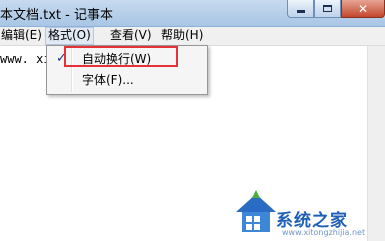  I want to click on house-logo-icon, so click(256, 211).